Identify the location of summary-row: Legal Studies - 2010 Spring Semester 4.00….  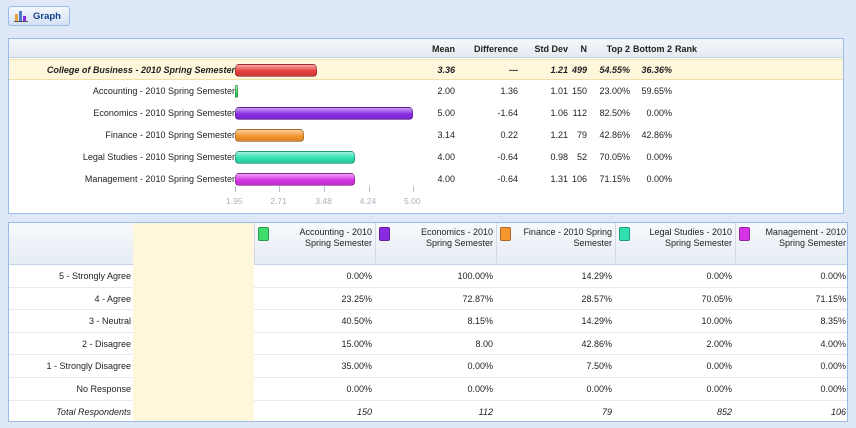
(426, 157).